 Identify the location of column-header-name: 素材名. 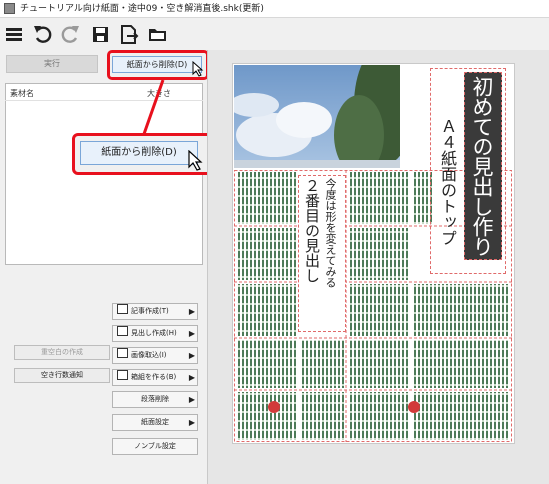
(22, 93).